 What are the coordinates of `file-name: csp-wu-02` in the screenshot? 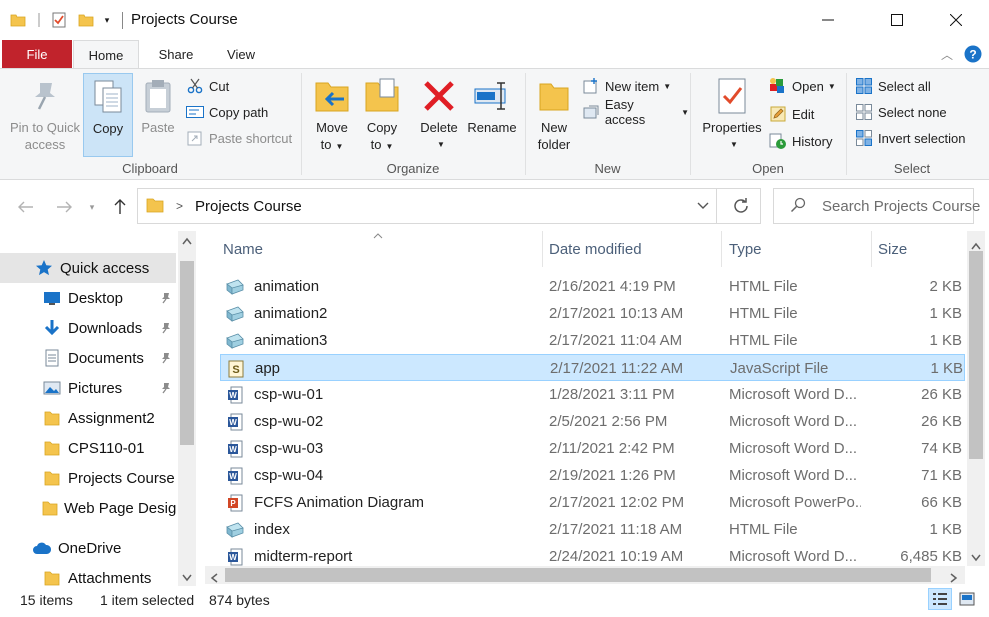 It's located at (289, 421).